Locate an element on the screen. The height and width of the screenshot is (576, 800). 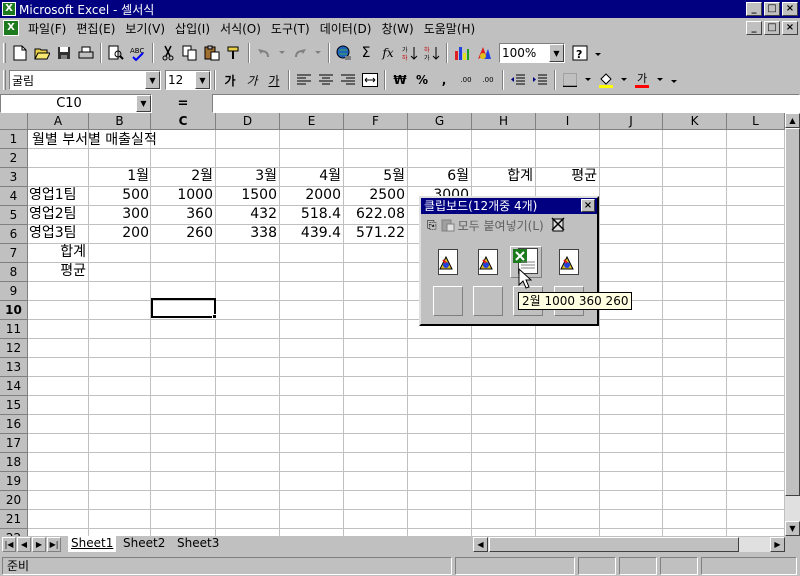
menu-insert: 삽입(I) is located at coordinates (192, 28).